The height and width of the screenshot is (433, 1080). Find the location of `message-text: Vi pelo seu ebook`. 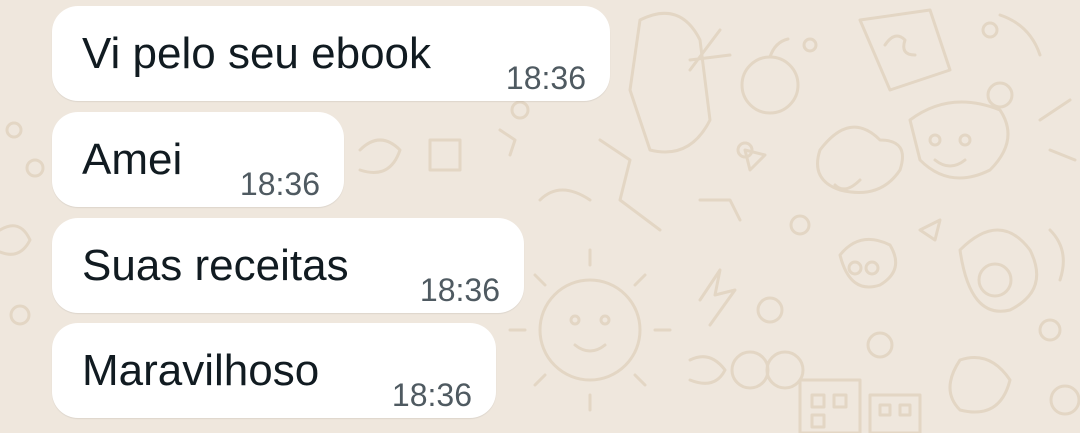

message-text: Vi pelo seu ebook is located at coordinates (257, 53).